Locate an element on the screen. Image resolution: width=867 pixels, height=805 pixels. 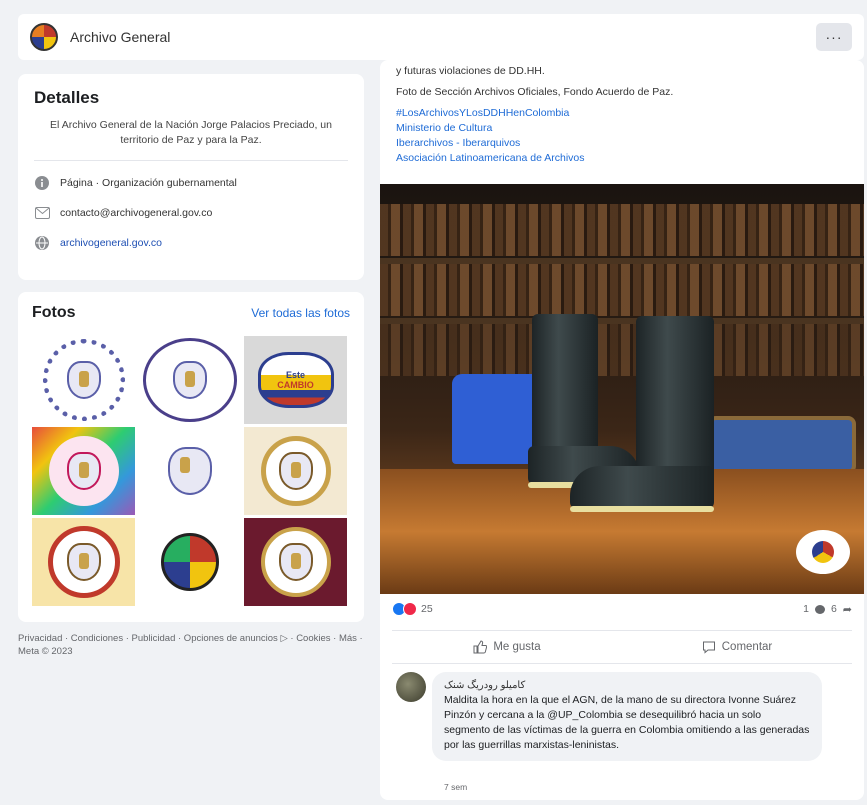
comment-bubble-icon is located at coordinates (819, 609).